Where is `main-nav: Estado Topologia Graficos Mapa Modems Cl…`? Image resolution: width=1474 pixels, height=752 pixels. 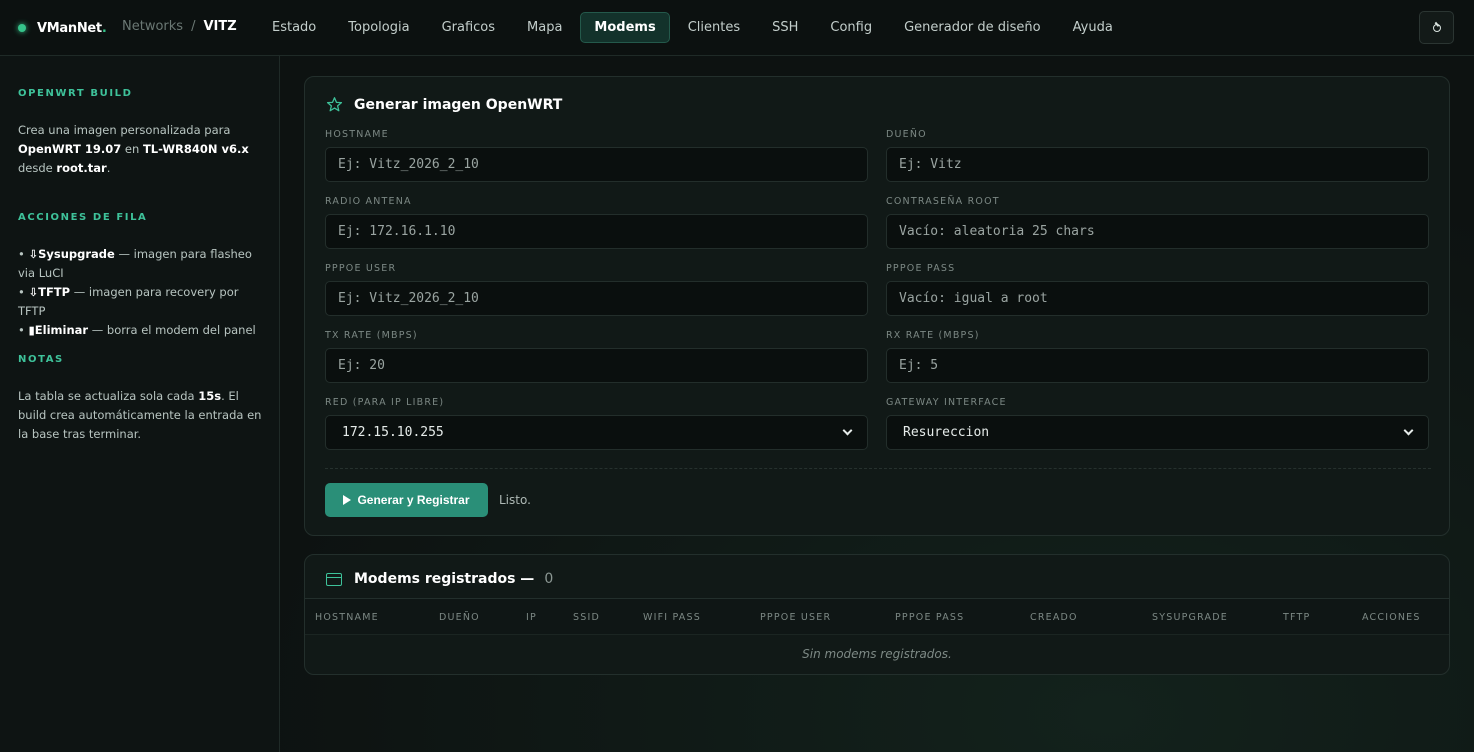 main-nav: Estado Topologia Graficos Mapa Modems Cl… is located at coordinates (694, 27).